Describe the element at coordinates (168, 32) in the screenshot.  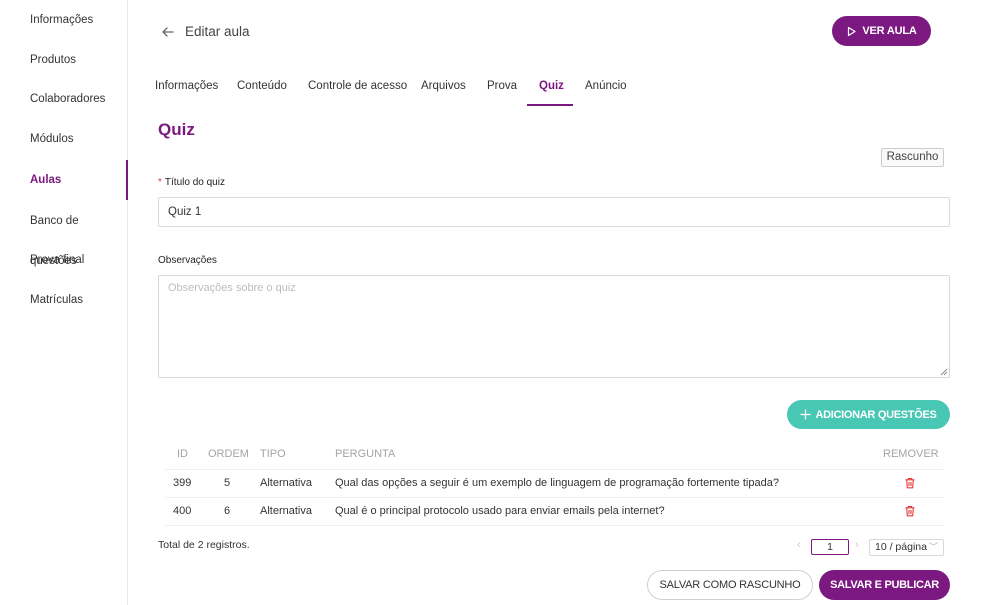
I see `back-arrow-icon` at that location.